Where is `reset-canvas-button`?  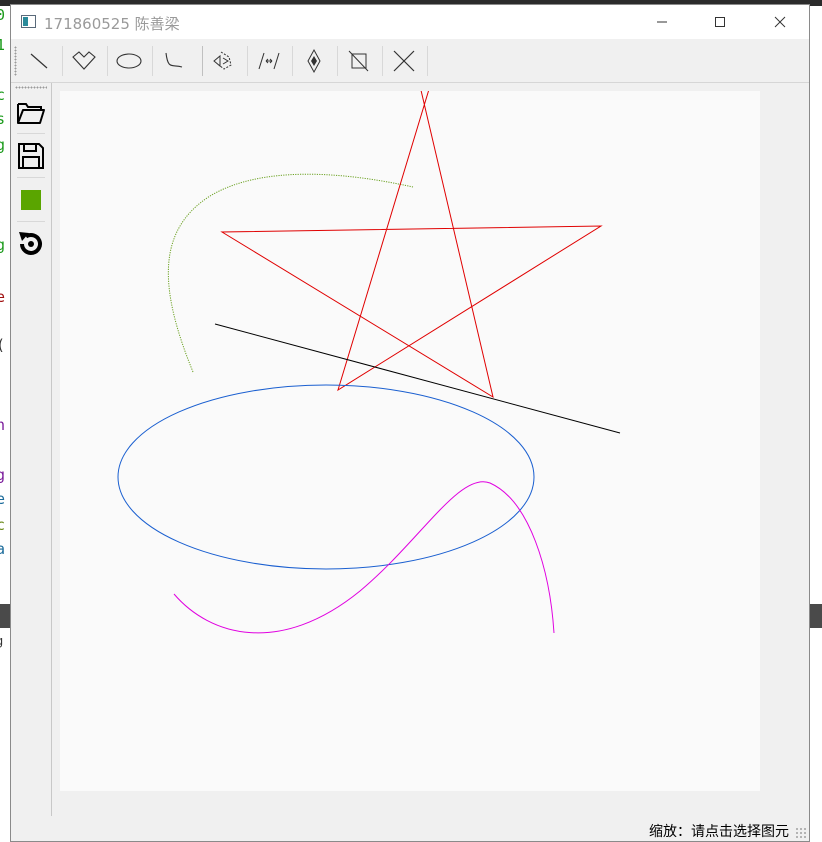
reset-canvas-button is located at coordinates (31, 244).